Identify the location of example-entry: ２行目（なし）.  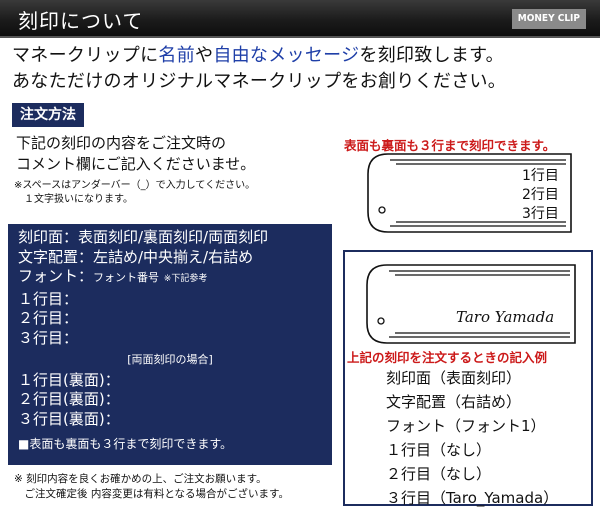
(439, 474).